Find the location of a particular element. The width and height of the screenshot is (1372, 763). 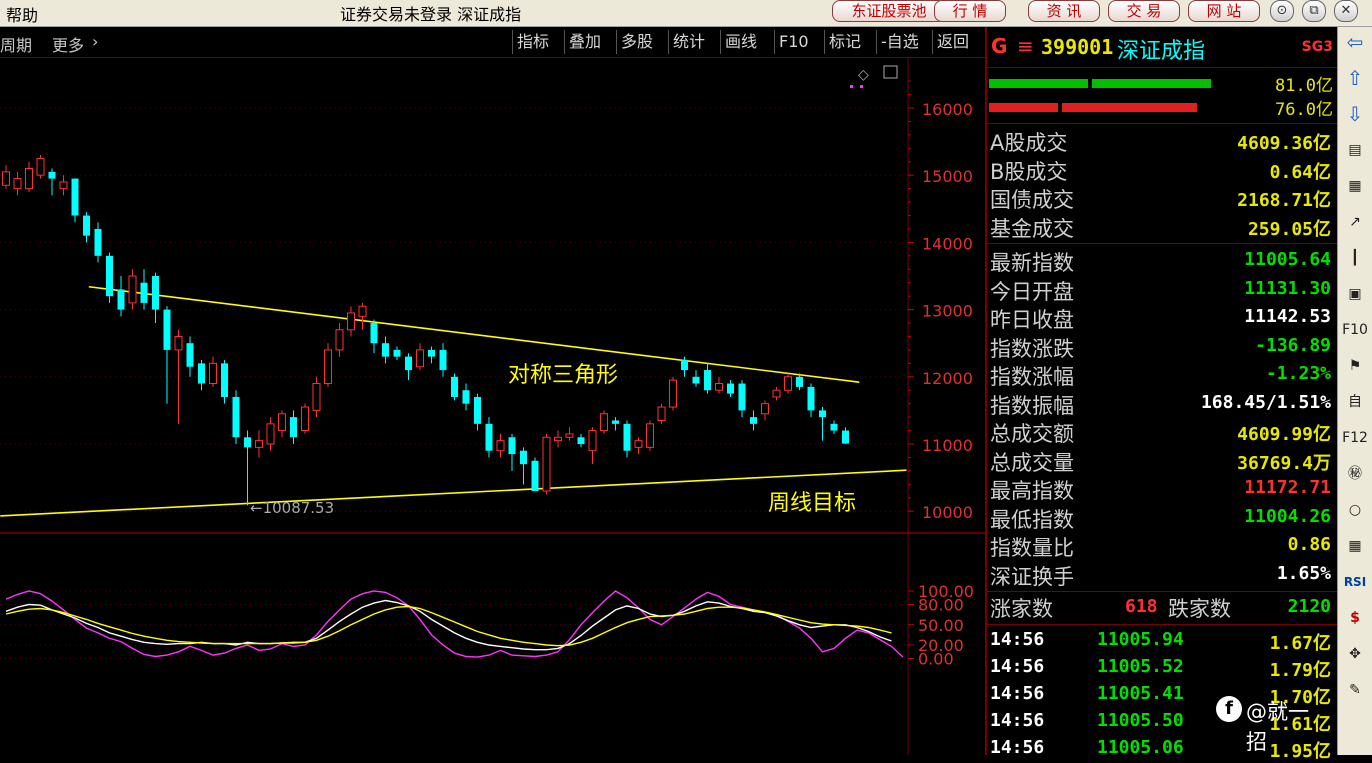

tick-row: 14:56 11005.94 1.67亿 is located at coordinates (1162, 641).